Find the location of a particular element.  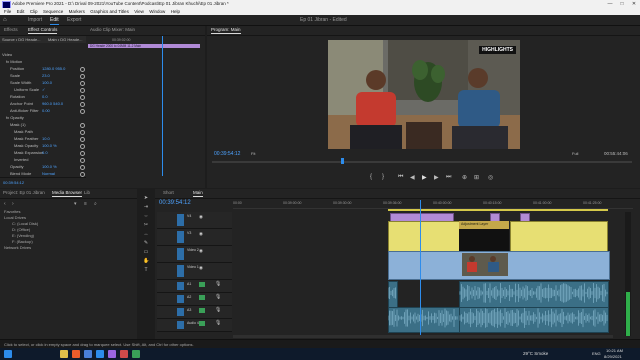

clock-time: 10:21 AM is located at coordinates (614, 350).